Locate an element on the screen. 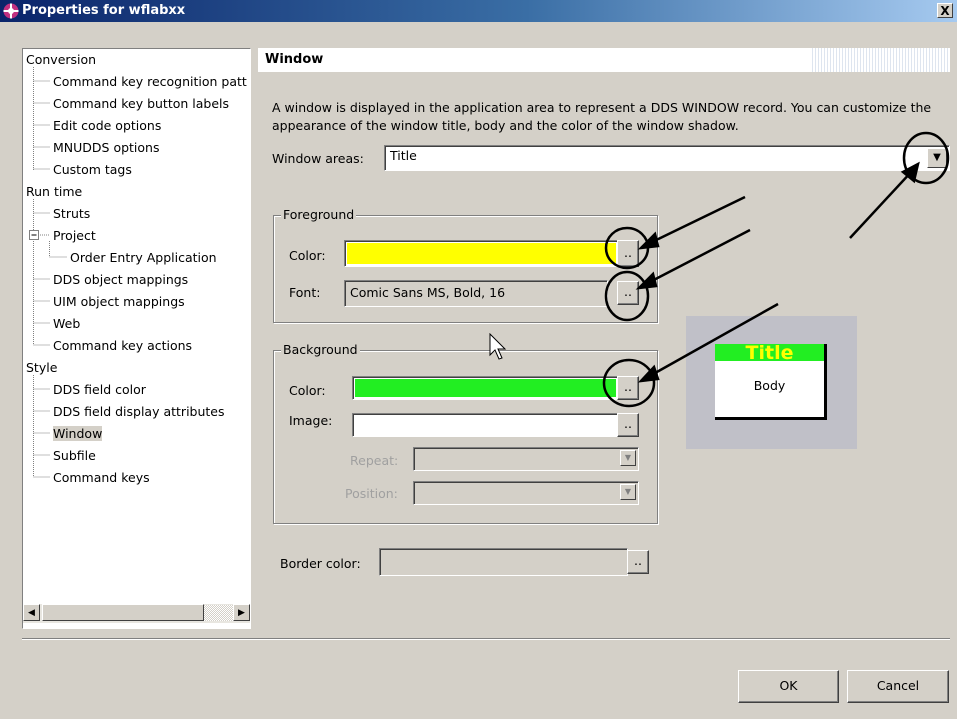 Image resolution: width=957 pixels, height=719 pixels. background-color-field is located at coordinates (485, 388).